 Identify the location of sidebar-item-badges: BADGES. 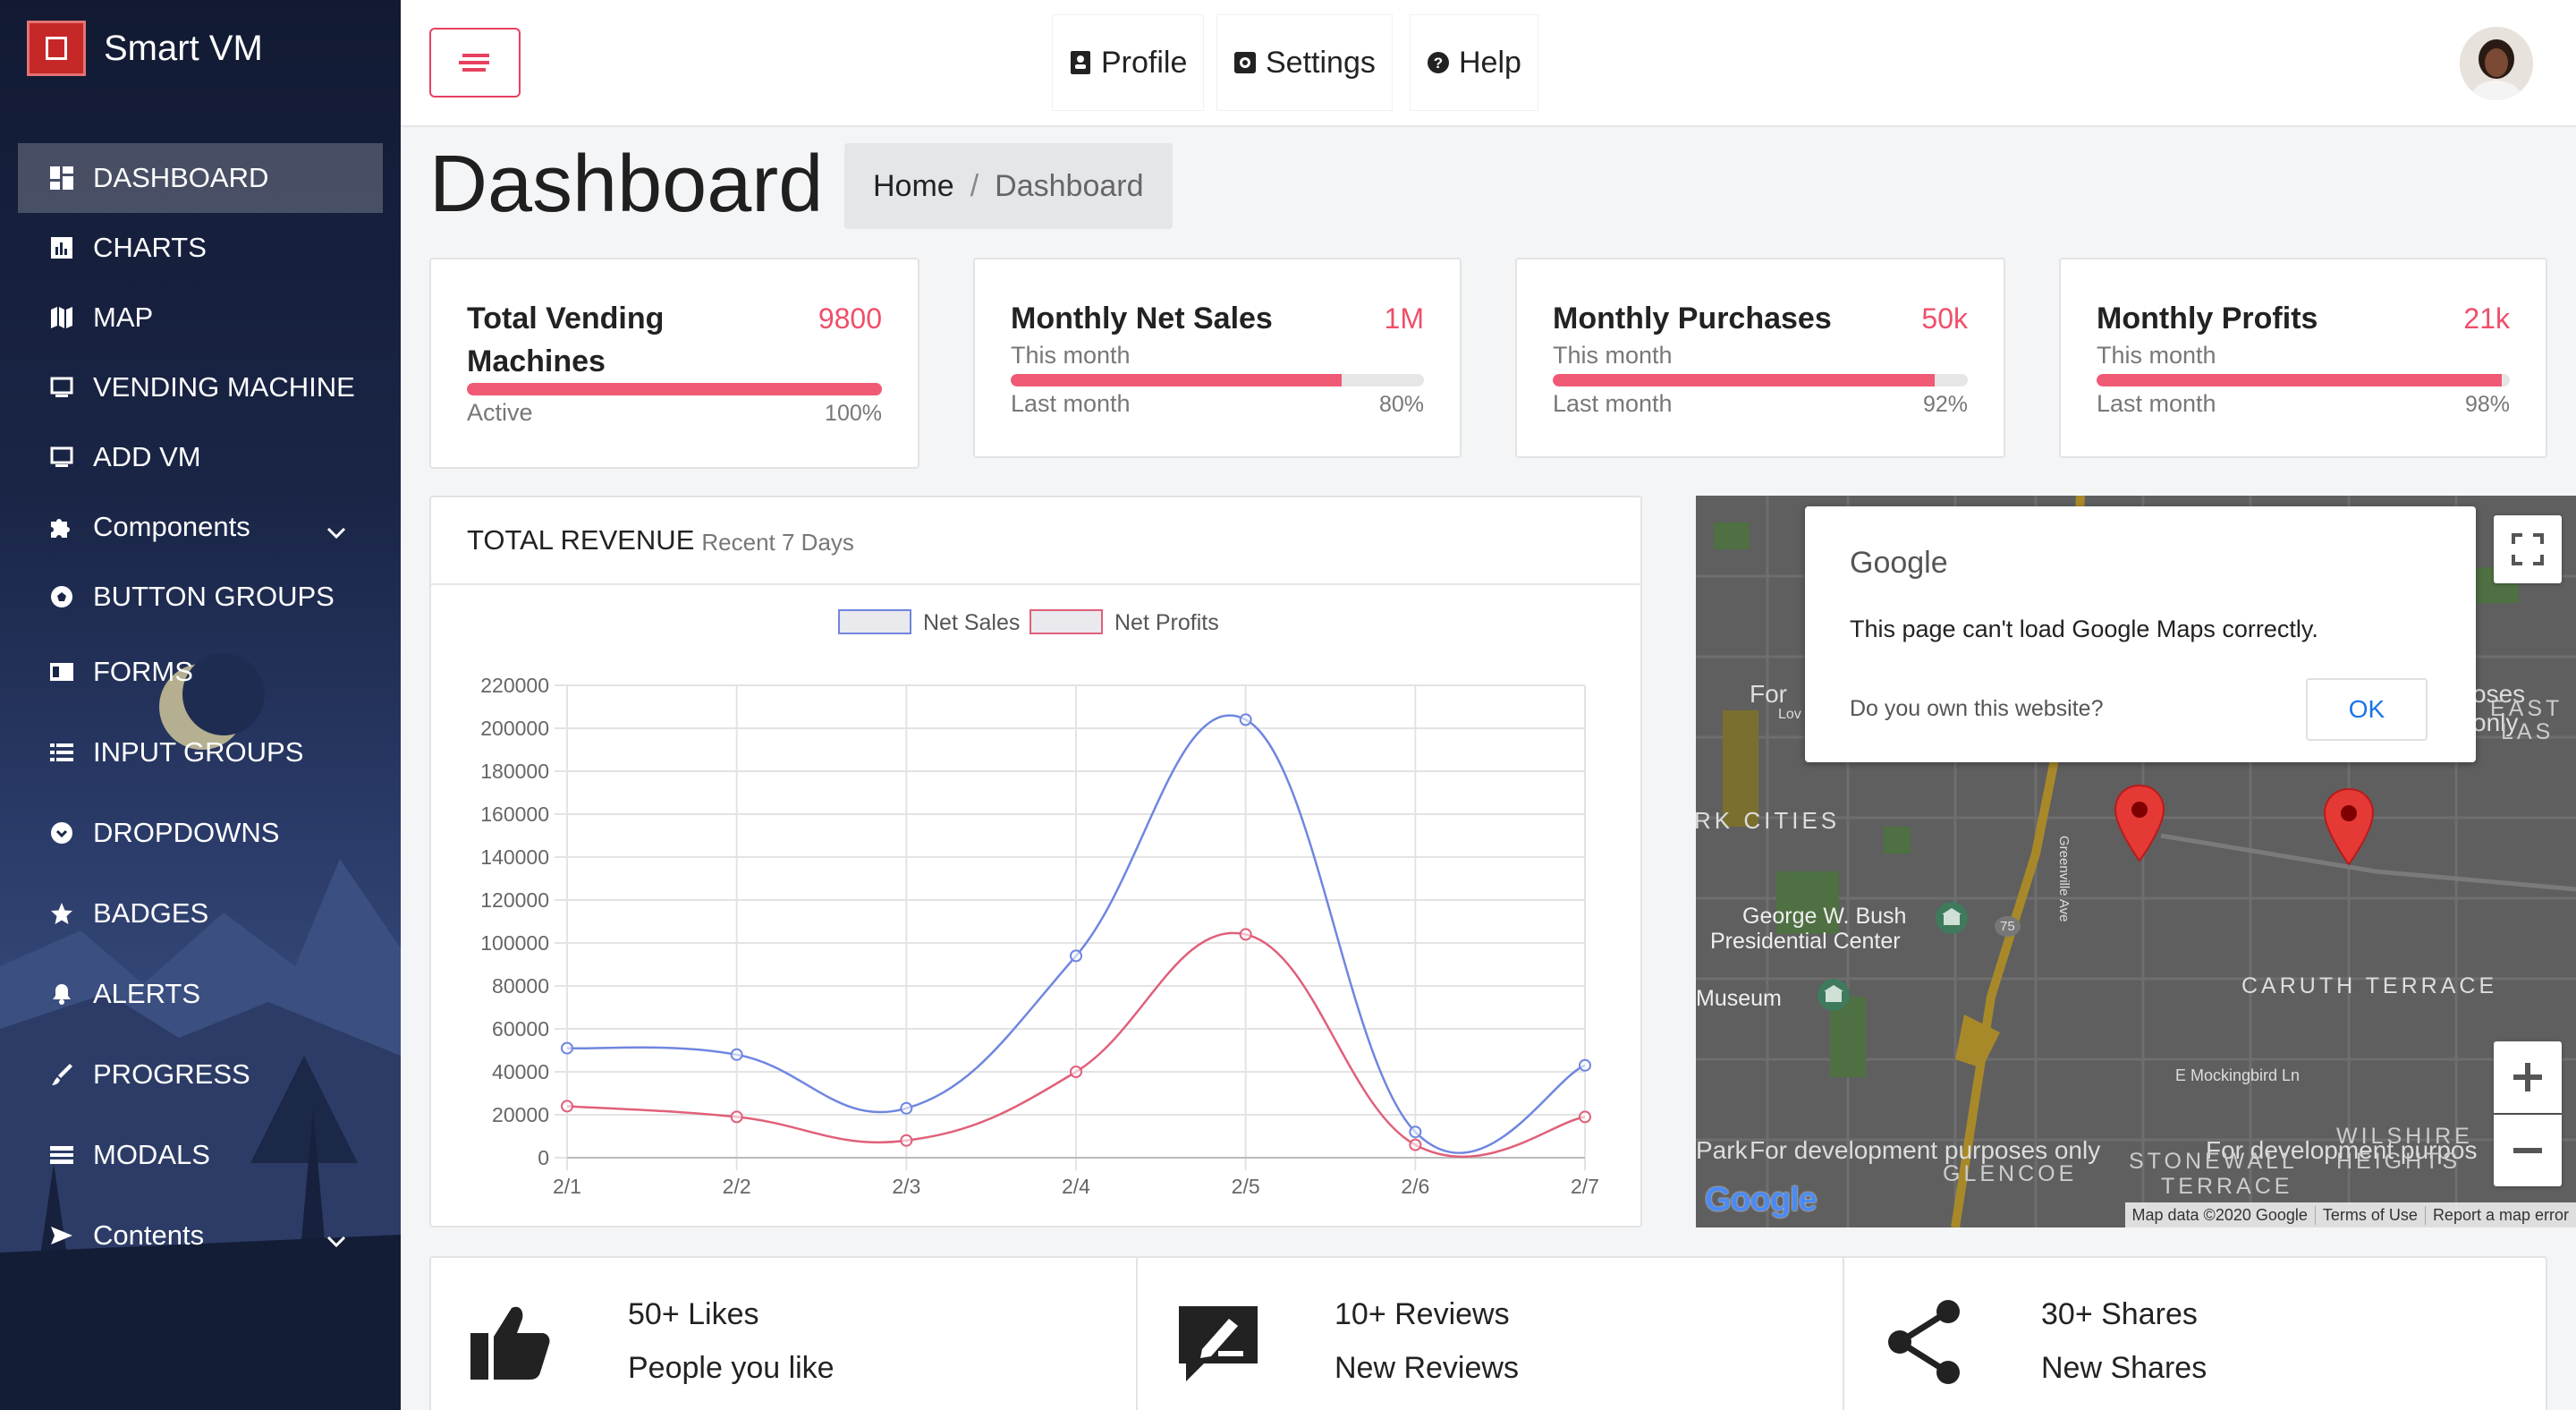
(200, 914).